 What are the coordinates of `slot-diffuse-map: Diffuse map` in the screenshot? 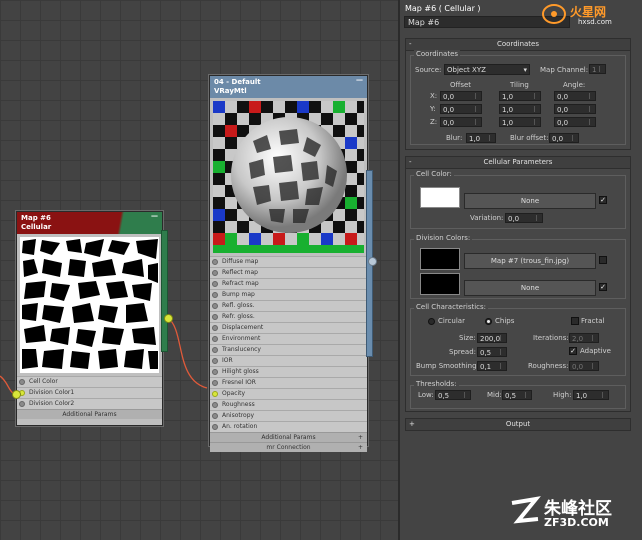 It's located at (288, 261).